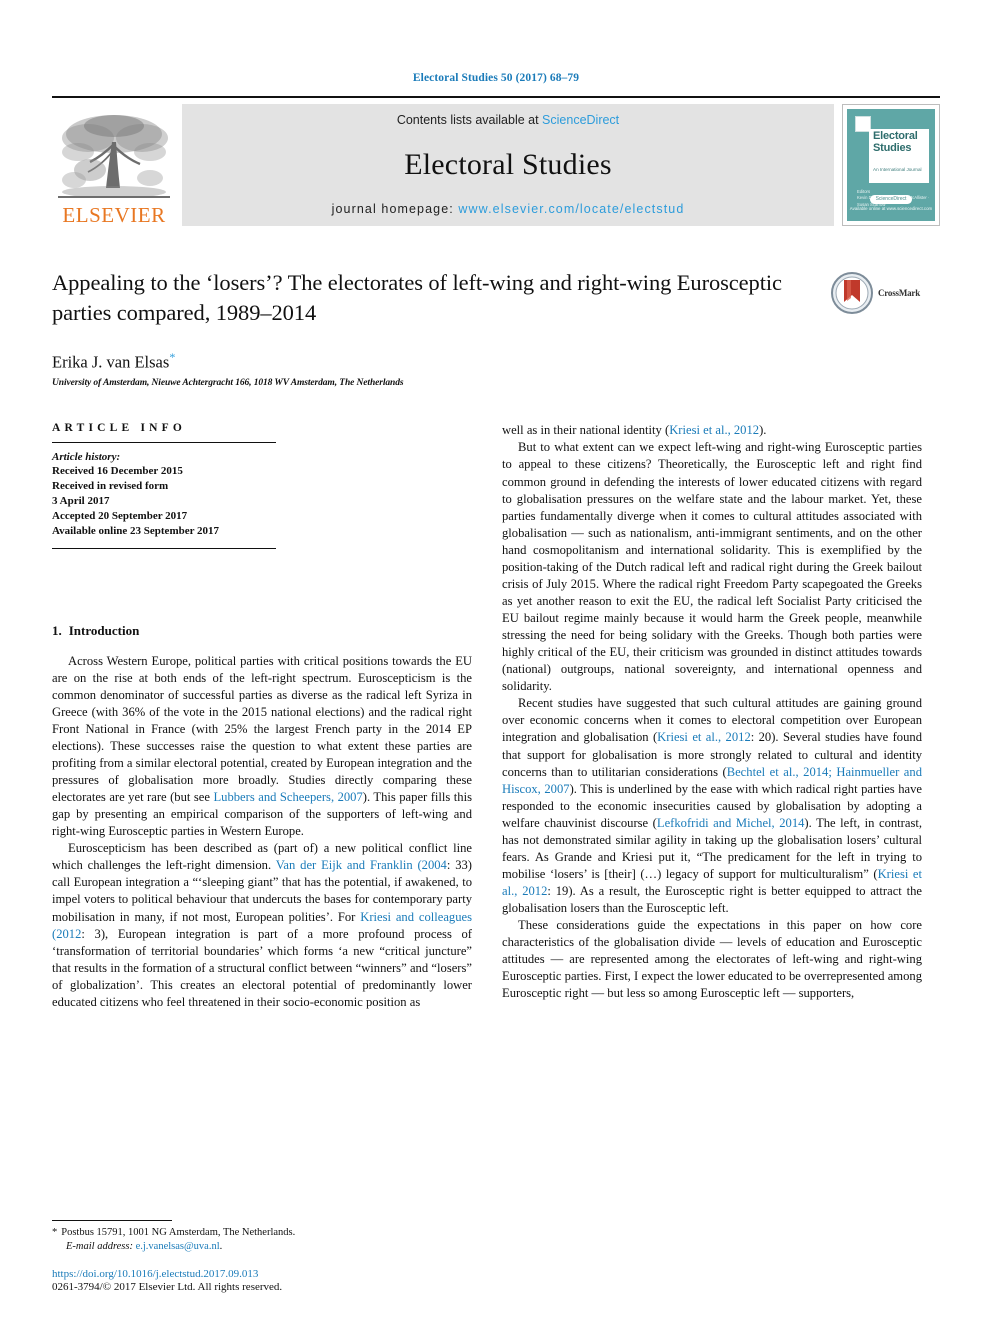 This screenshot has height=1323, width=992. Describe the element at coordinates (112, 1220) in the screenshot. I see `footnote-rule` at that location.